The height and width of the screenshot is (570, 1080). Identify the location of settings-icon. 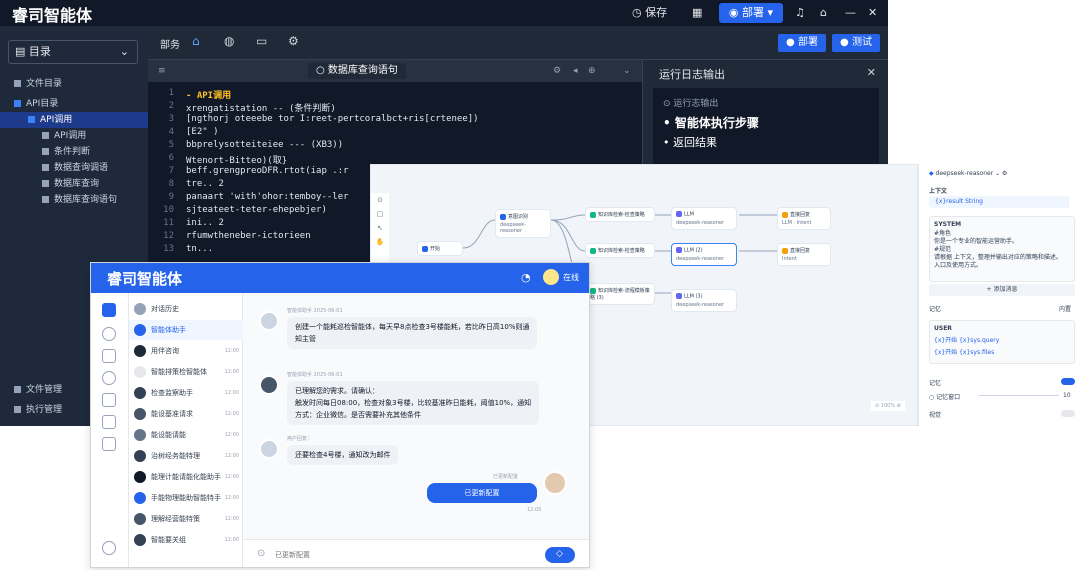
(109, 548).